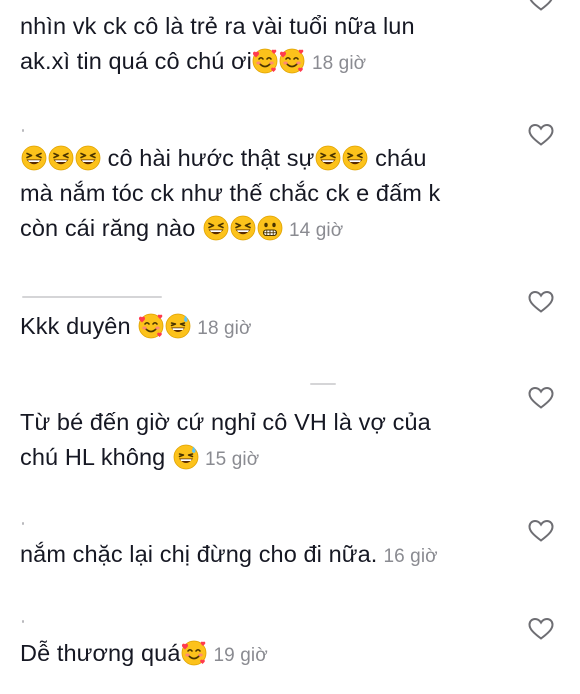 Image resolution: width=580 pixels, height=694 pixels. I want to click on comment-6-author-name, so click(23, 621).